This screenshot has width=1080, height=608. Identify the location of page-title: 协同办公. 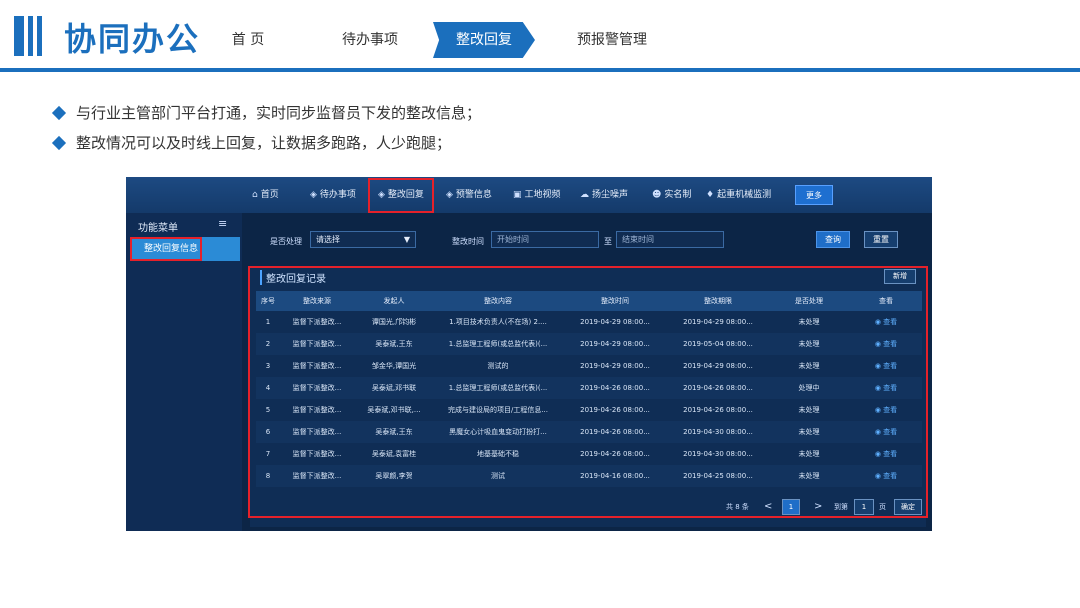
(132, 39).